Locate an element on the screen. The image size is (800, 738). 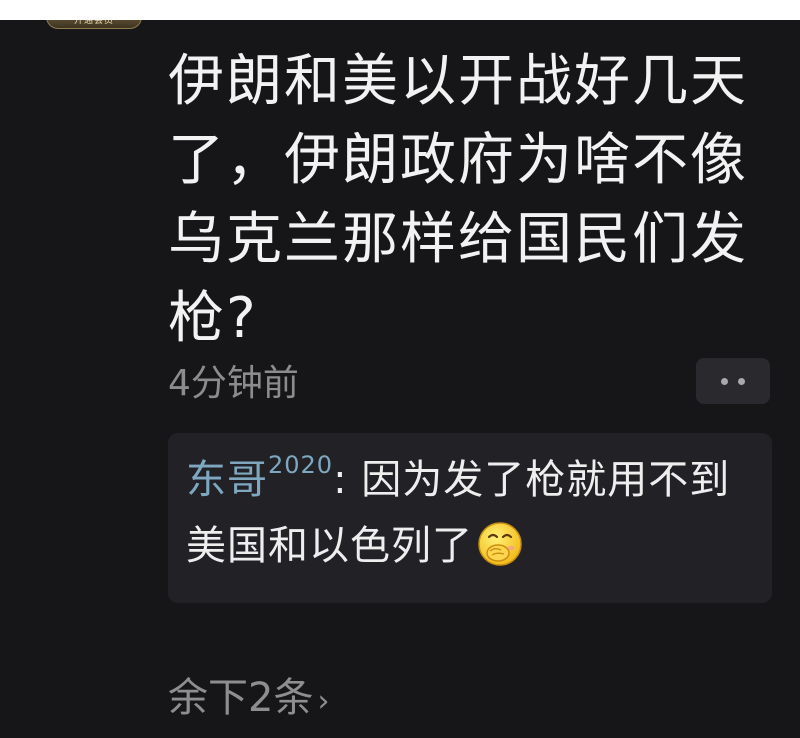
avatar-badge: 开通会员 is located at coordinates (94, 24).